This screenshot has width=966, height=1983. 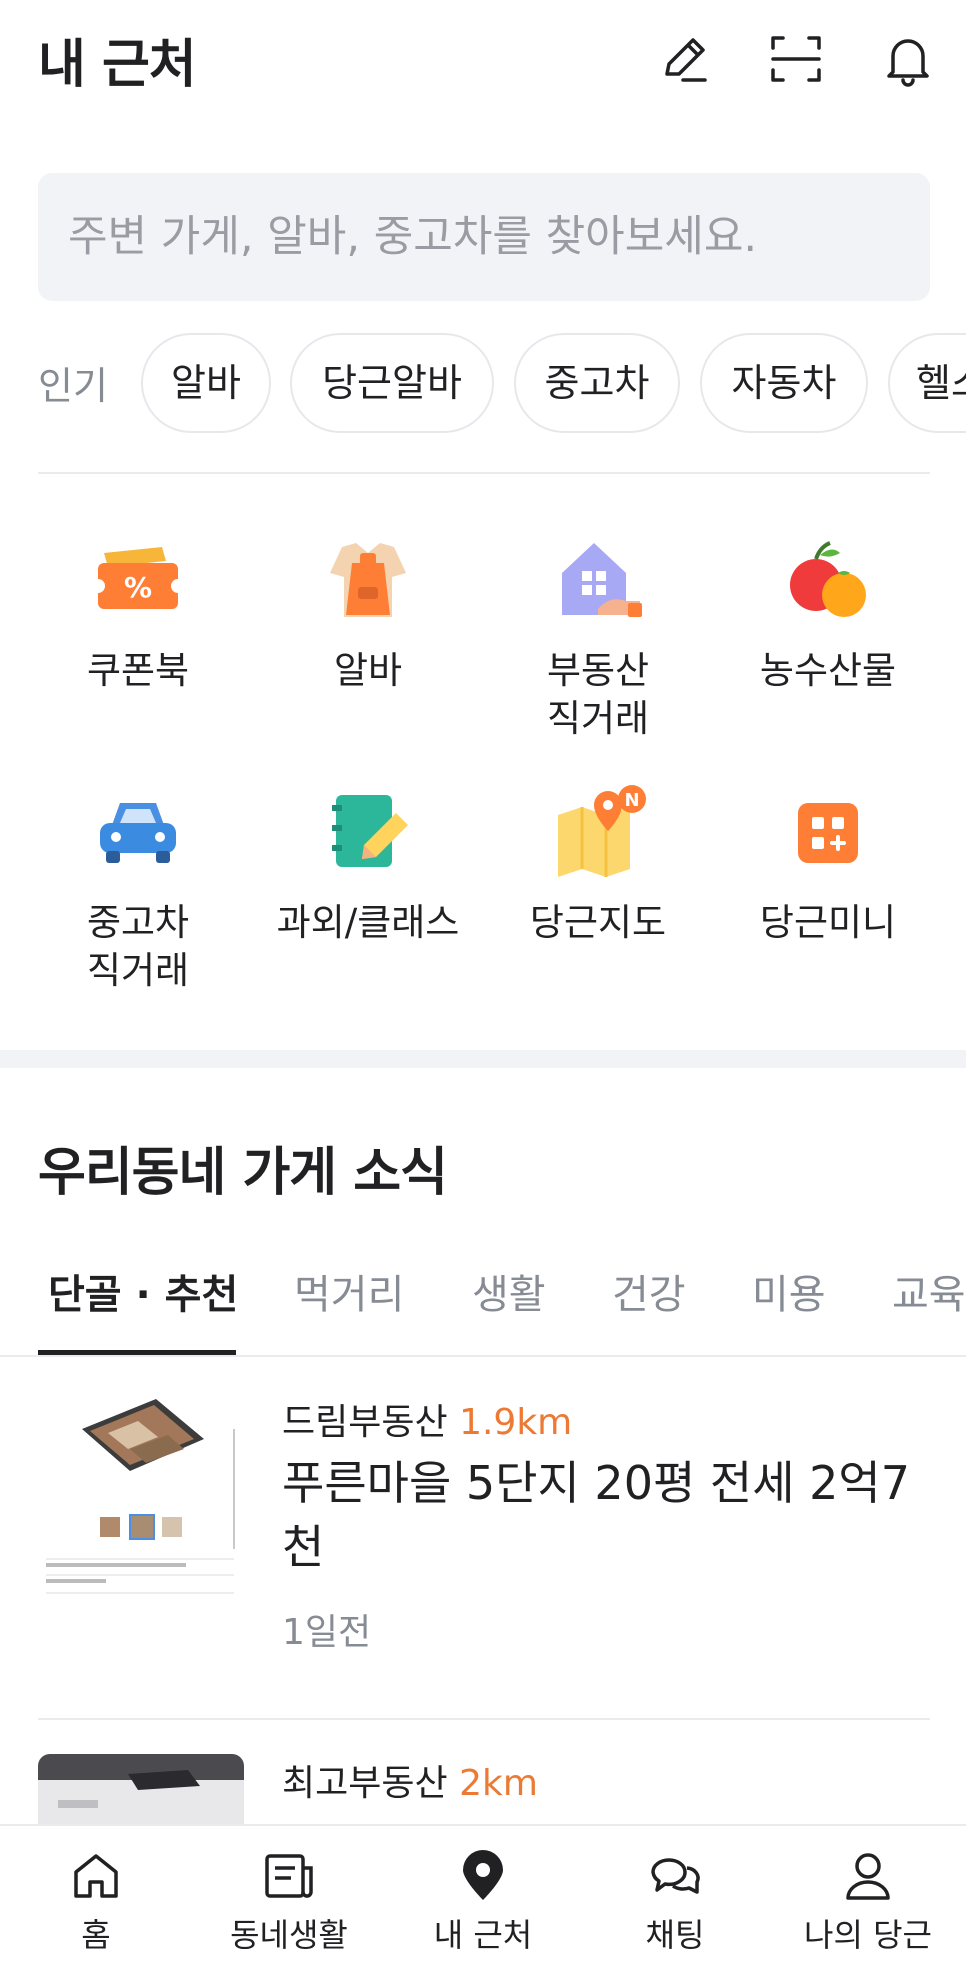 What do you see at coordinates (929, 1291) in the screenshot?
I see `tab-education: 교육` at bounding box center [929, 1291].